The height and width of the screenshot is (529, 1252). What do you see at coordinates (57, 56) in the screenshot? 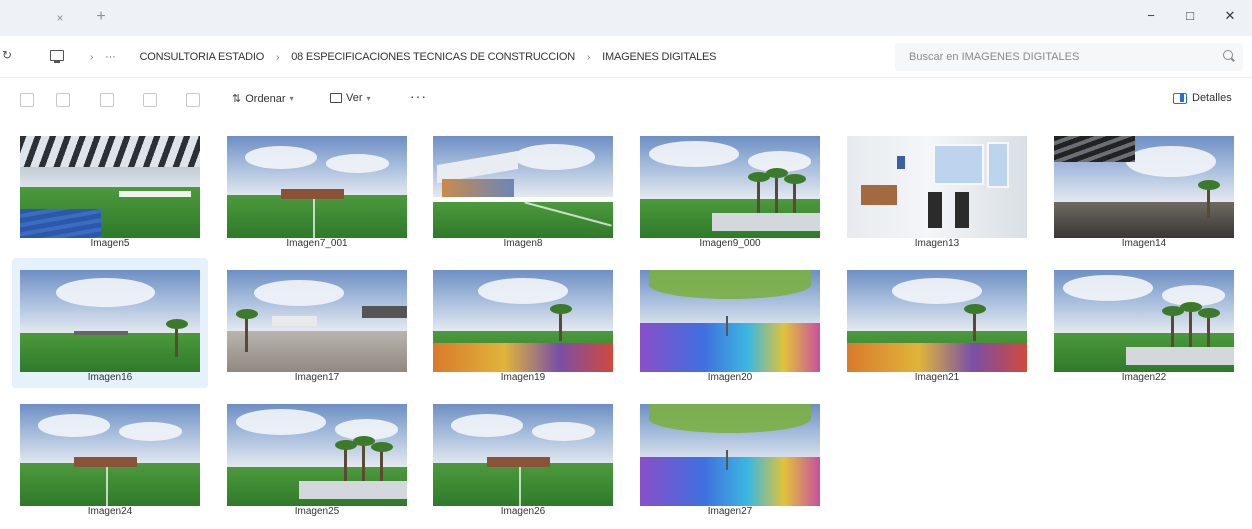
I see `this-pc-icon` at bounding box center [57, 56].